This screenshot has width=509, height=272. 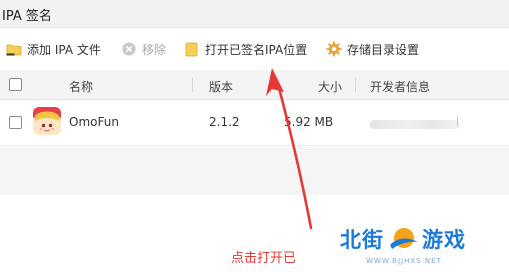 What do you see at coordinates (400, 86) in the screenshot?
I see `column-header-developer: 开发者信息` at bounding box center [400, 86].